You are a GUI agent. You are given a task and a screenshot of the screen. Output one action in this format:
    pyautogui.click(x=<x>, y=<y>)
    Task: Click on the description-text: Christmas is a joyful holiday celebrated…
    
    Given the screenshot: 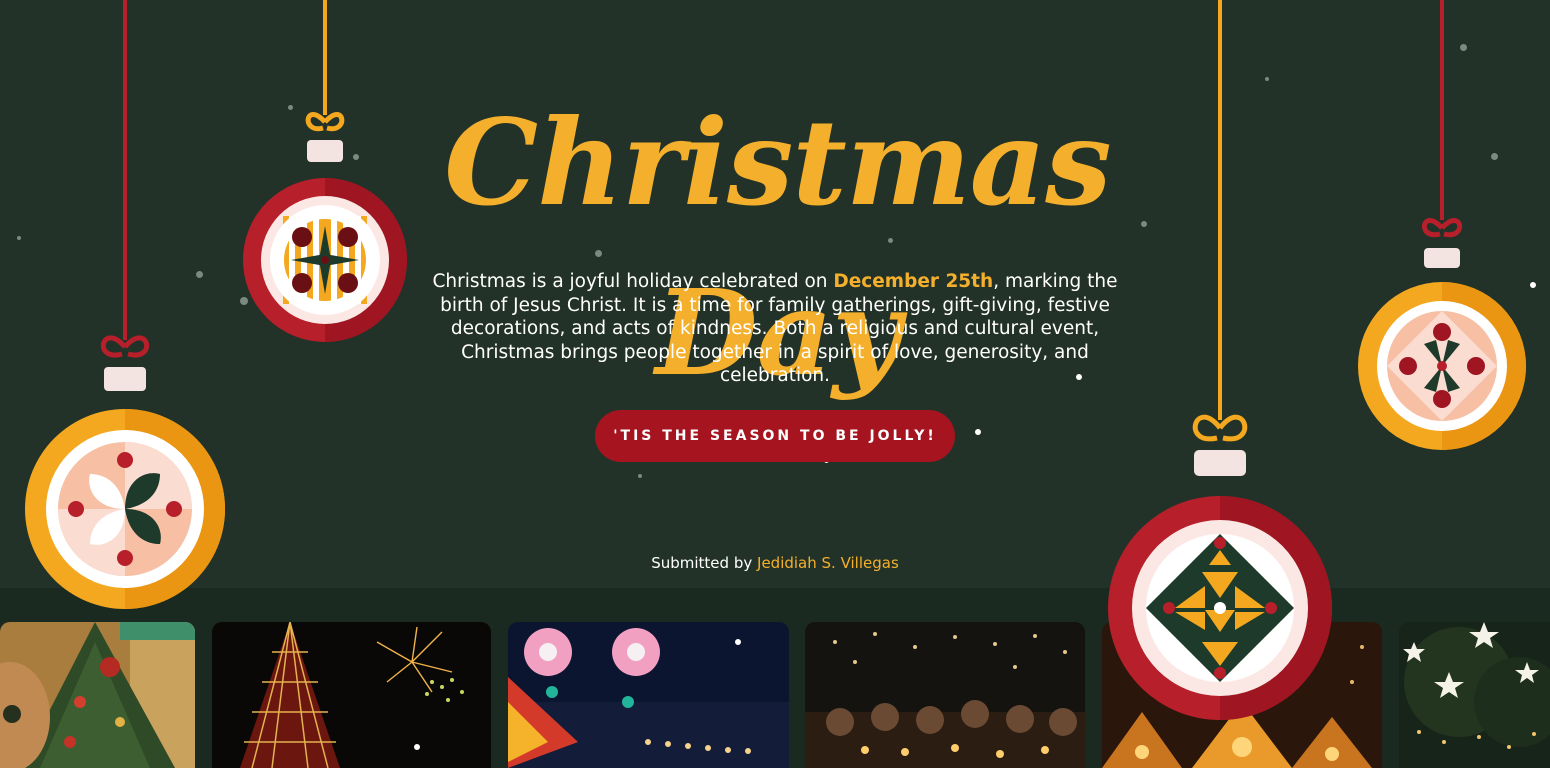 What is the action you would take?
    pyautogui.click(x=633, y=281)
    